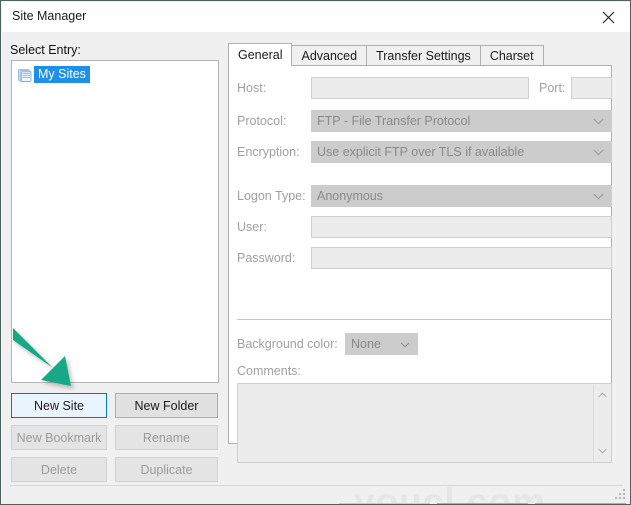 The image size is (631, 505). Describe the element at coordinates (25, 75) in the screenshot. I see `server-folder-icon` at that location.